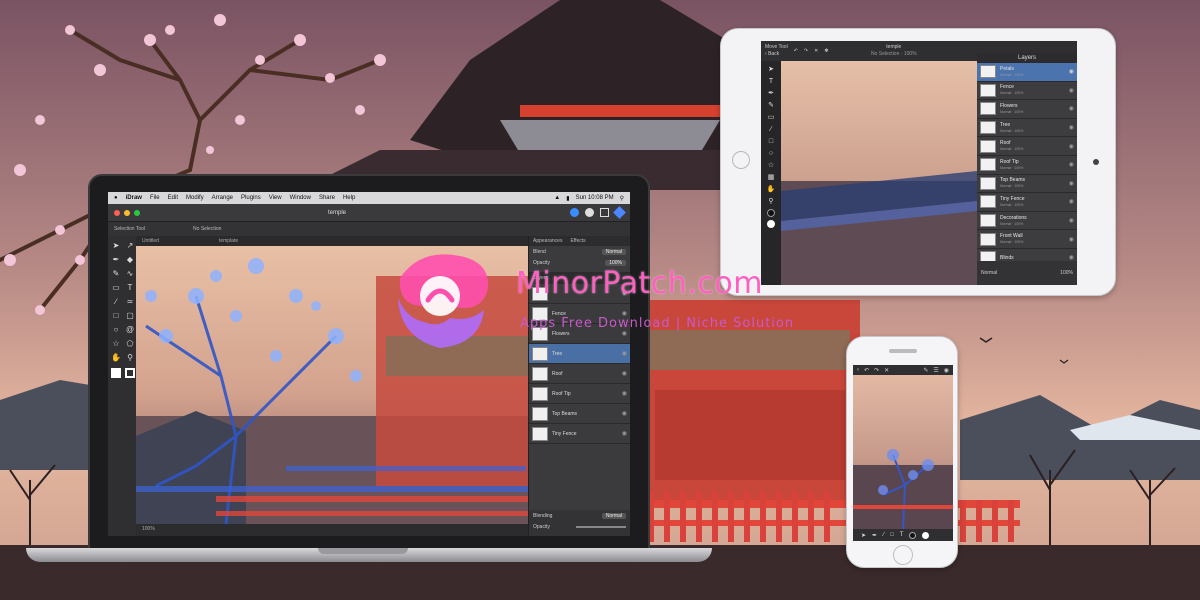 Image resolution: width=1200 pixels, height=600 pixels. What do you see at coordinates (137, 212) in the screenshot?
I see `zoom-window-button` at bounding box center [137, 212].